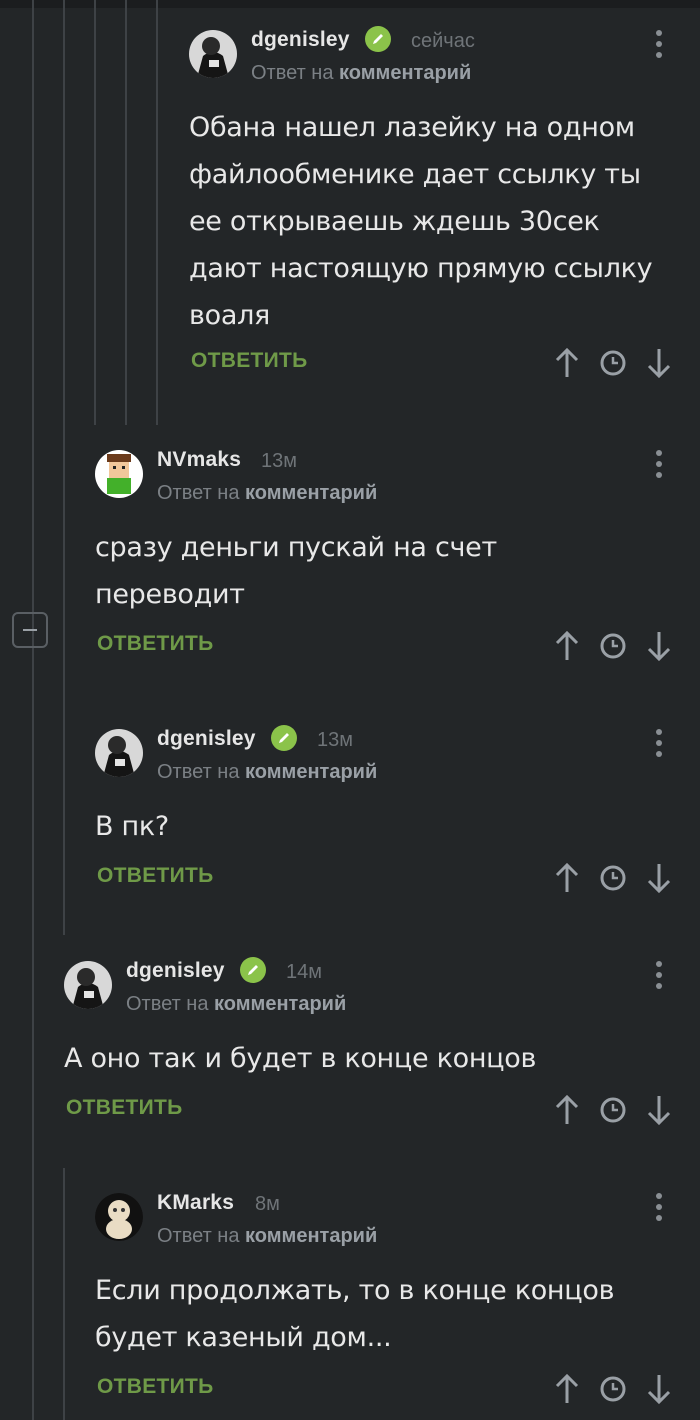 The image size is (700, 1420). I want to click on comment-text: А оно так и будет в конце концов, so click(300, 1058).